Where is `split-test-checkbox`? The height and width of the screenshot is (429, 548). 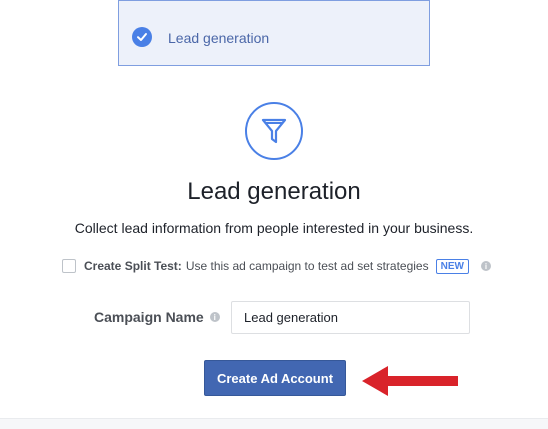
split-test-checkbox is located at coordinates (69, 266).